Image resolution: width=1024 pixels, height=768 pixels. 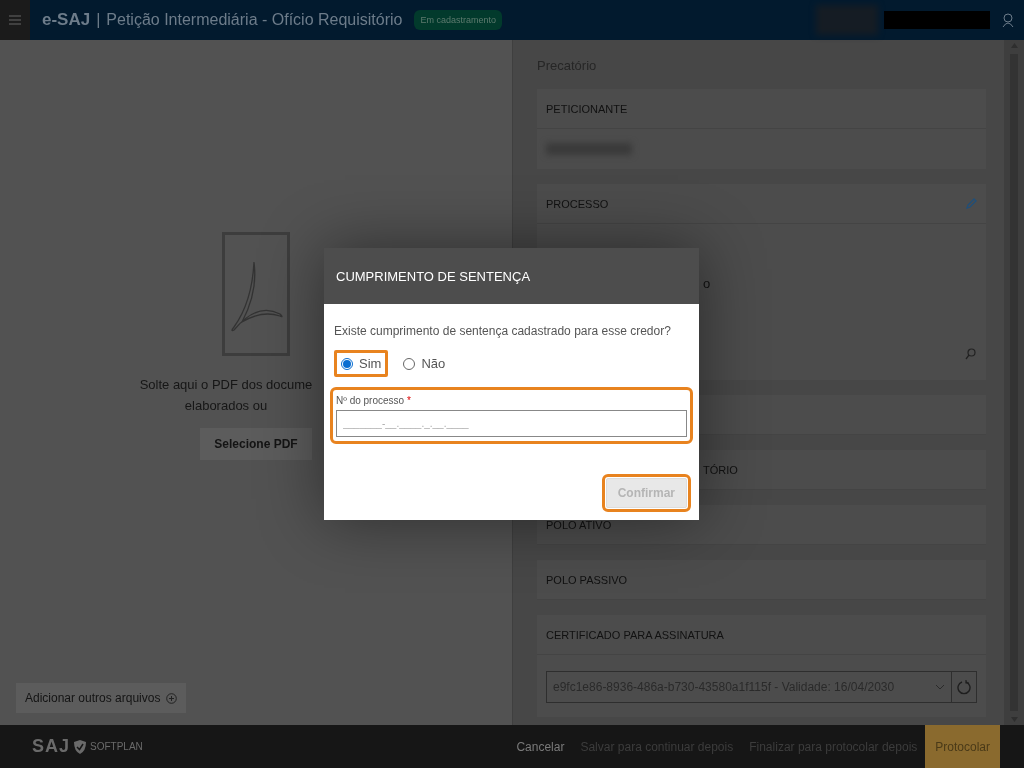 I want to click on radio-option: Sim, so click(x=361, y=363).